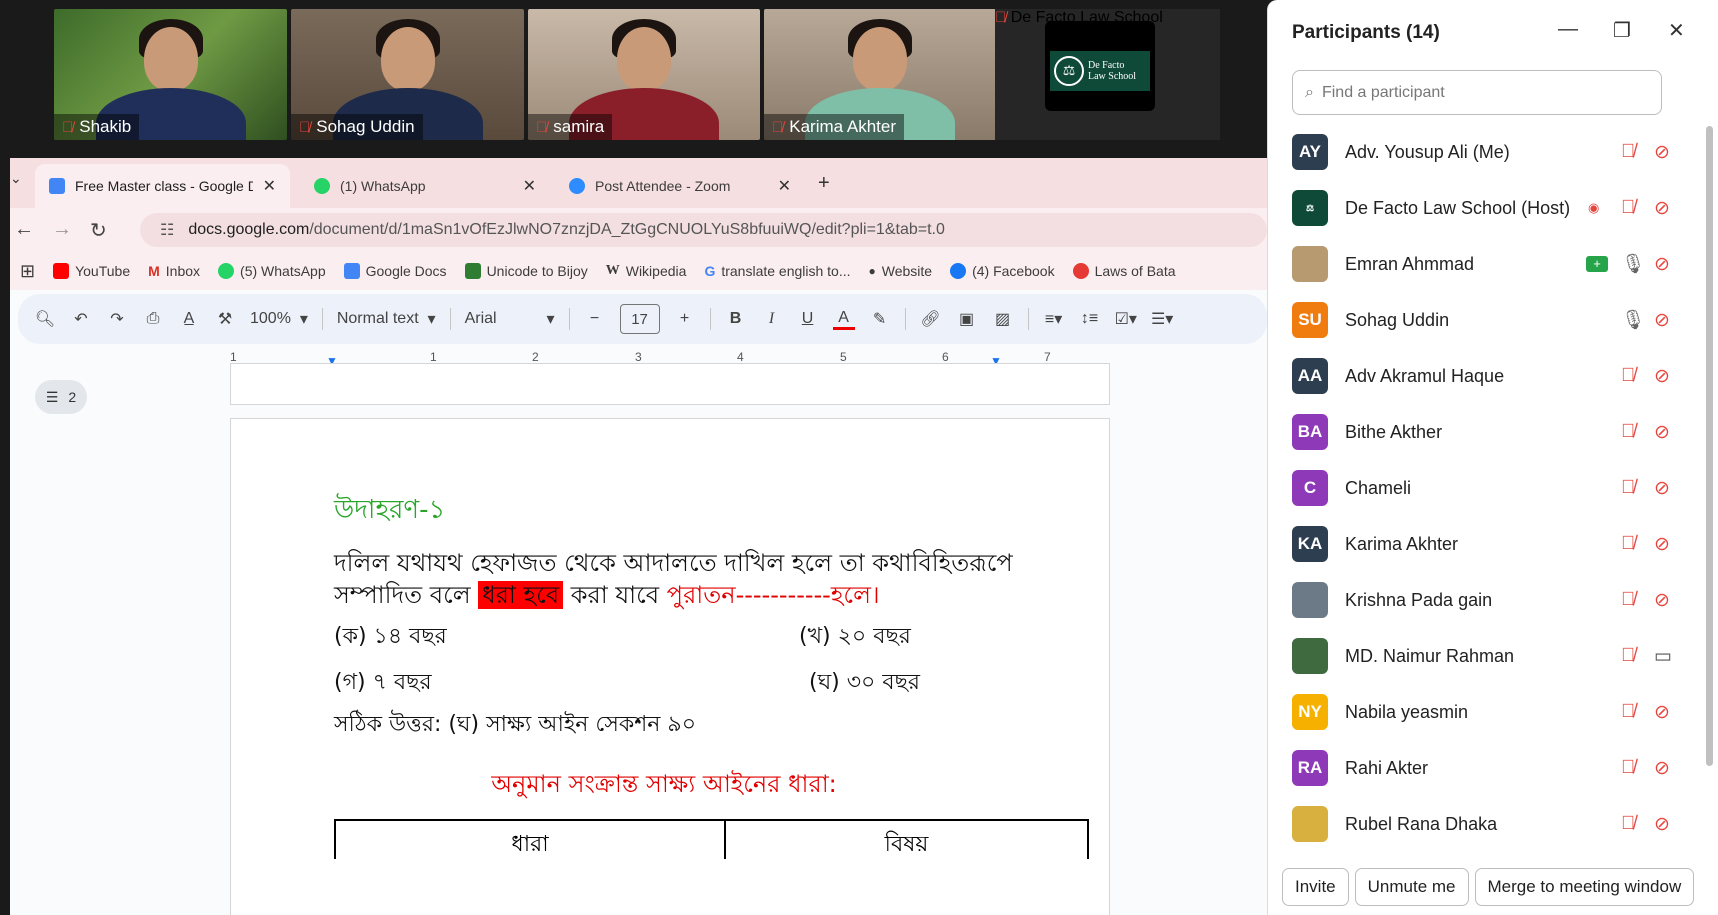  Describe the element at coordinates (395, 271) in the screenshot. I see `bookmark-google-docs: Google Docs` at that location.